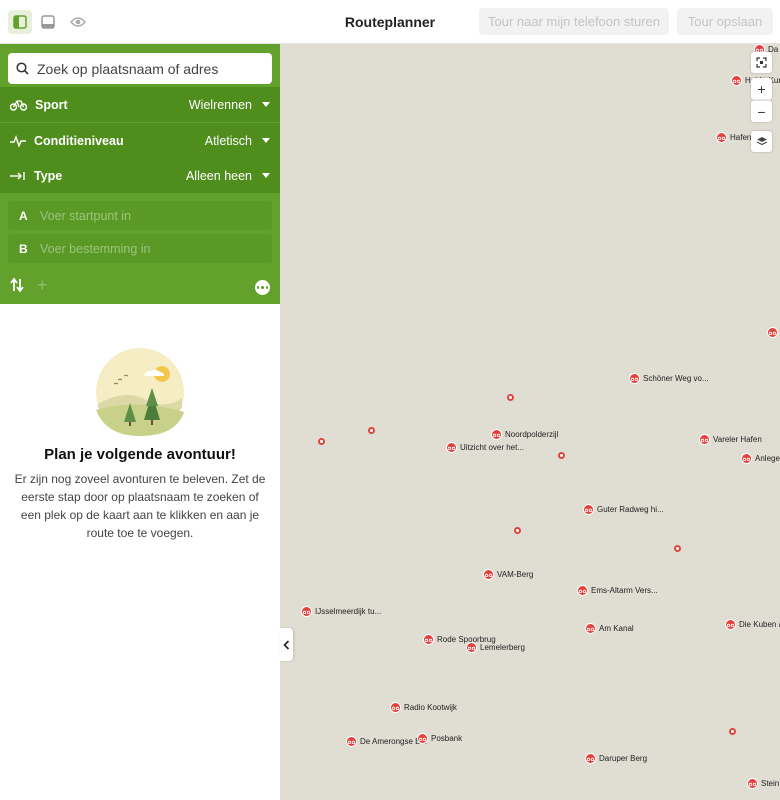 Image resolution: width=780 pixels, height=800 pixels. I want to click on search-placeholder: Zoek op plaatsnaam of adres, so click(128, 68).